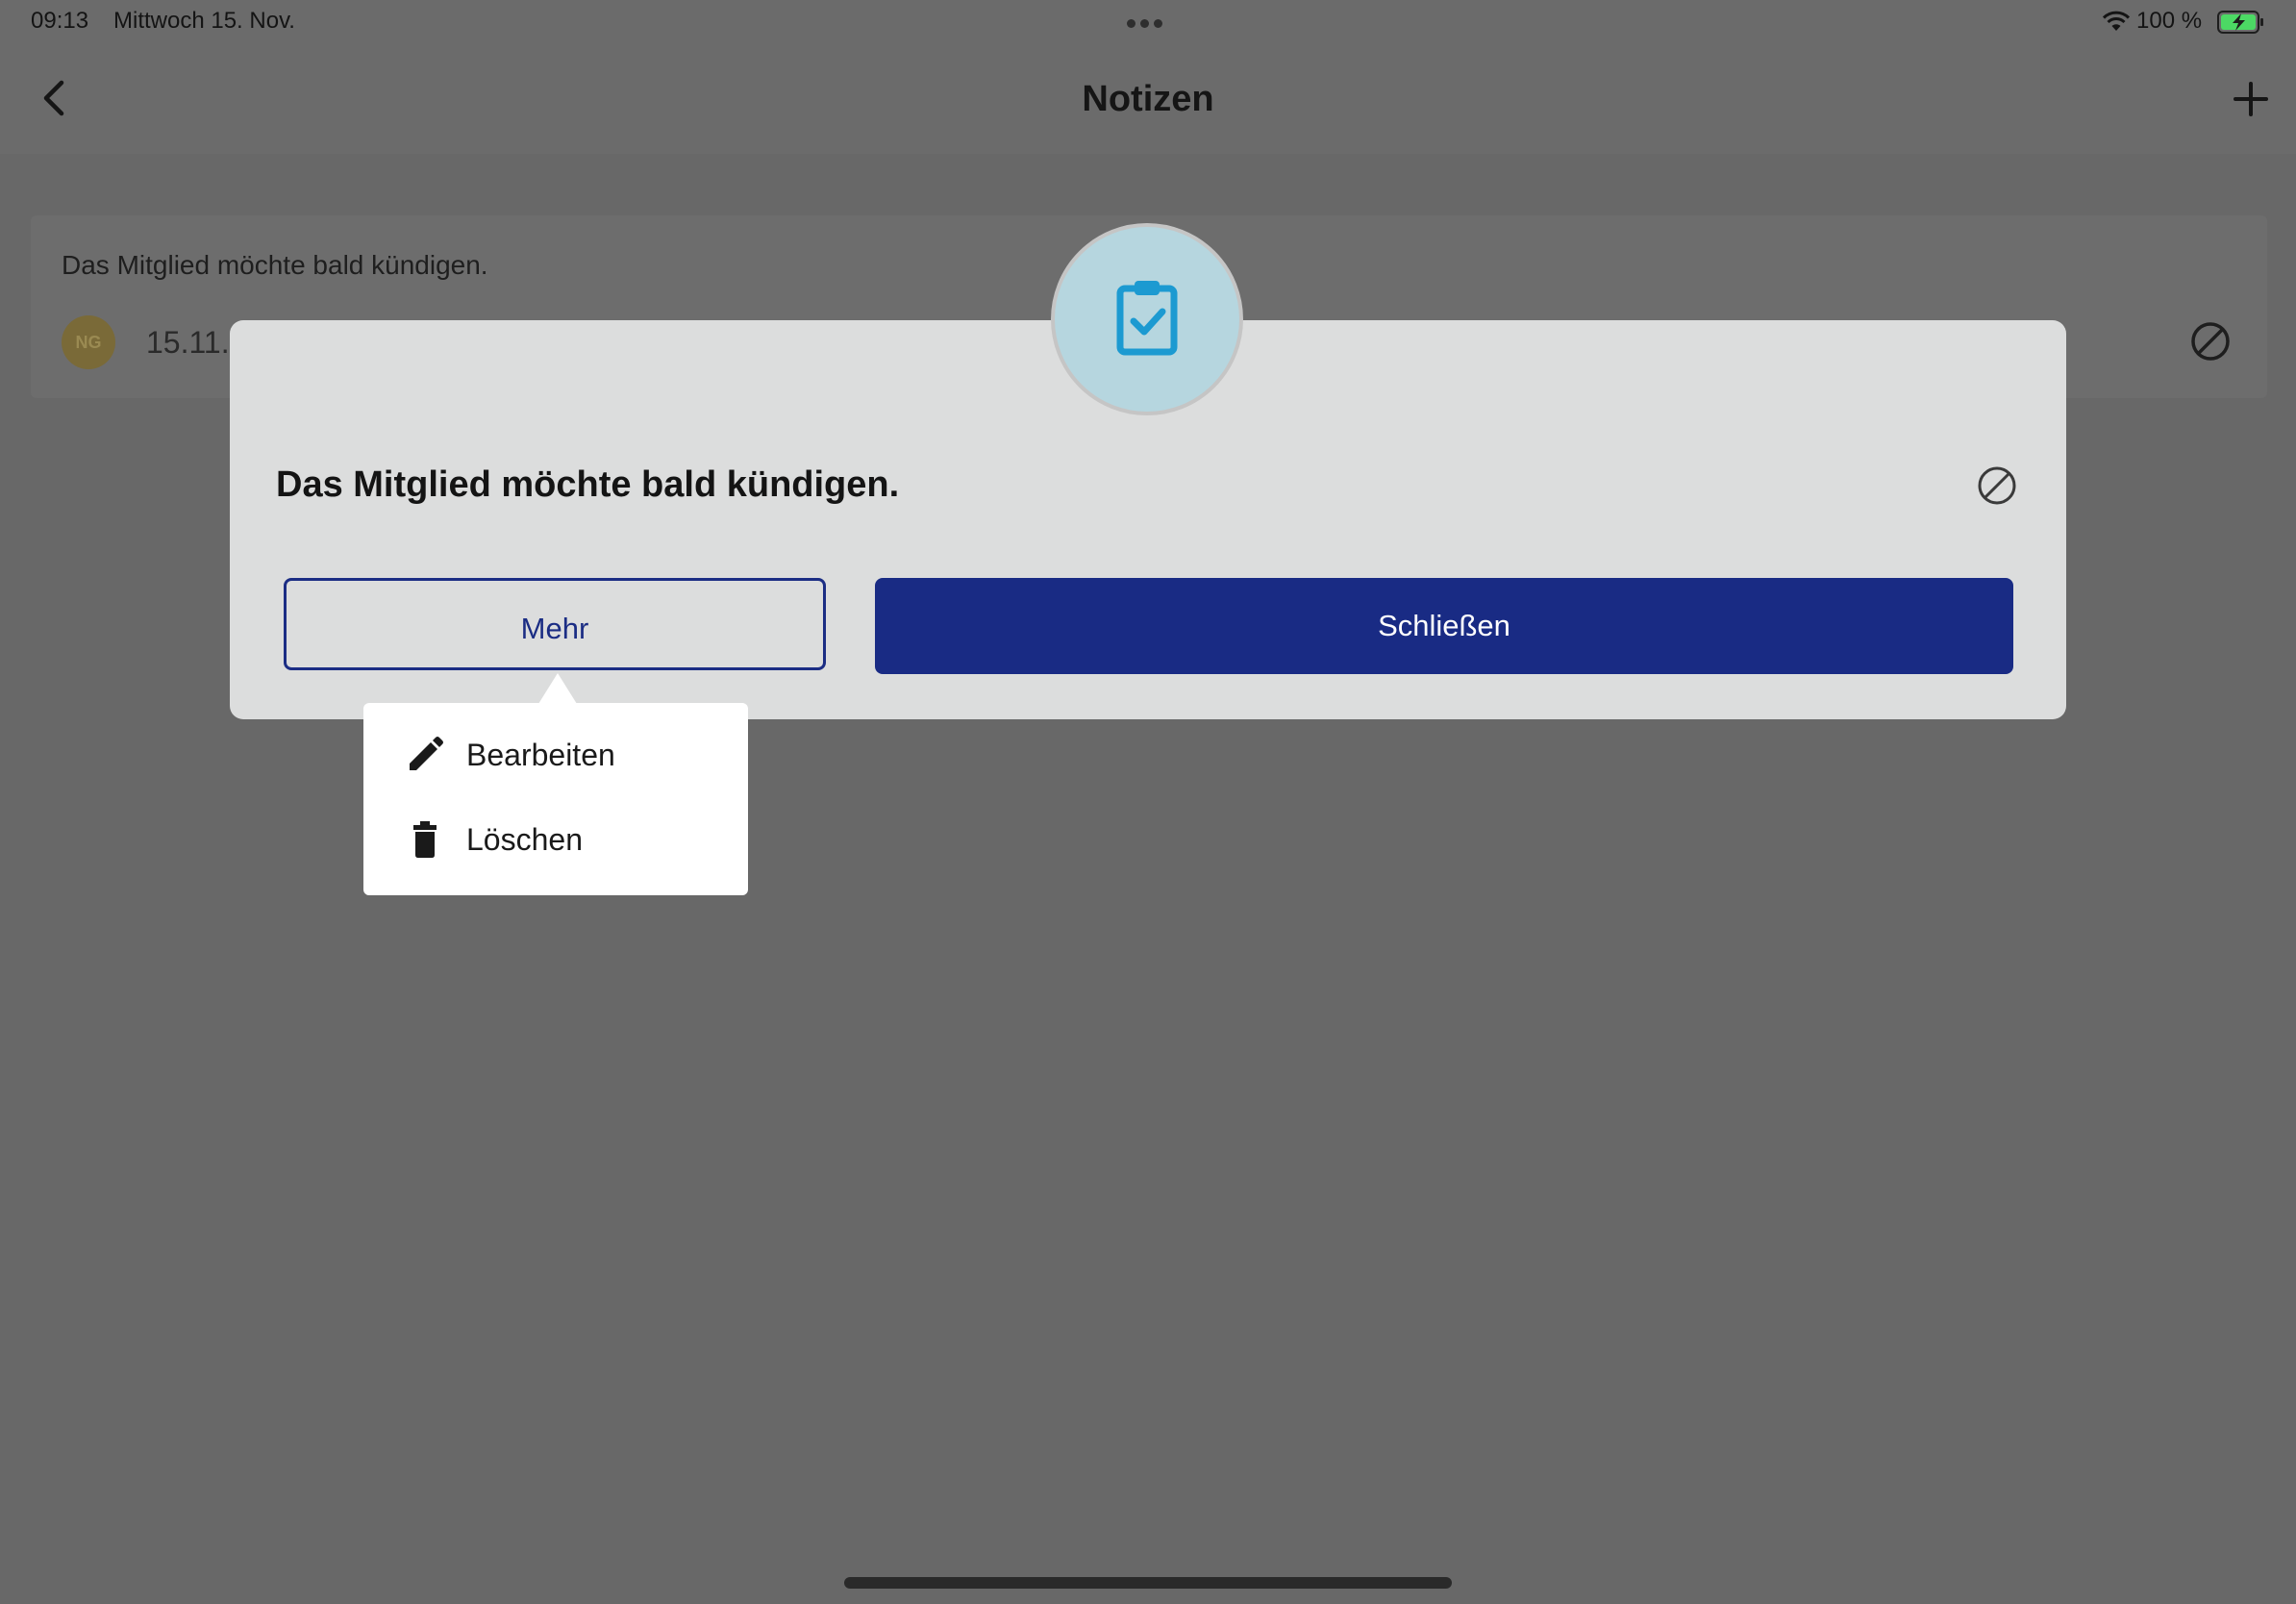 The image size is (2296, 1604). I want to click on pencil-icon, so click(426, 753).